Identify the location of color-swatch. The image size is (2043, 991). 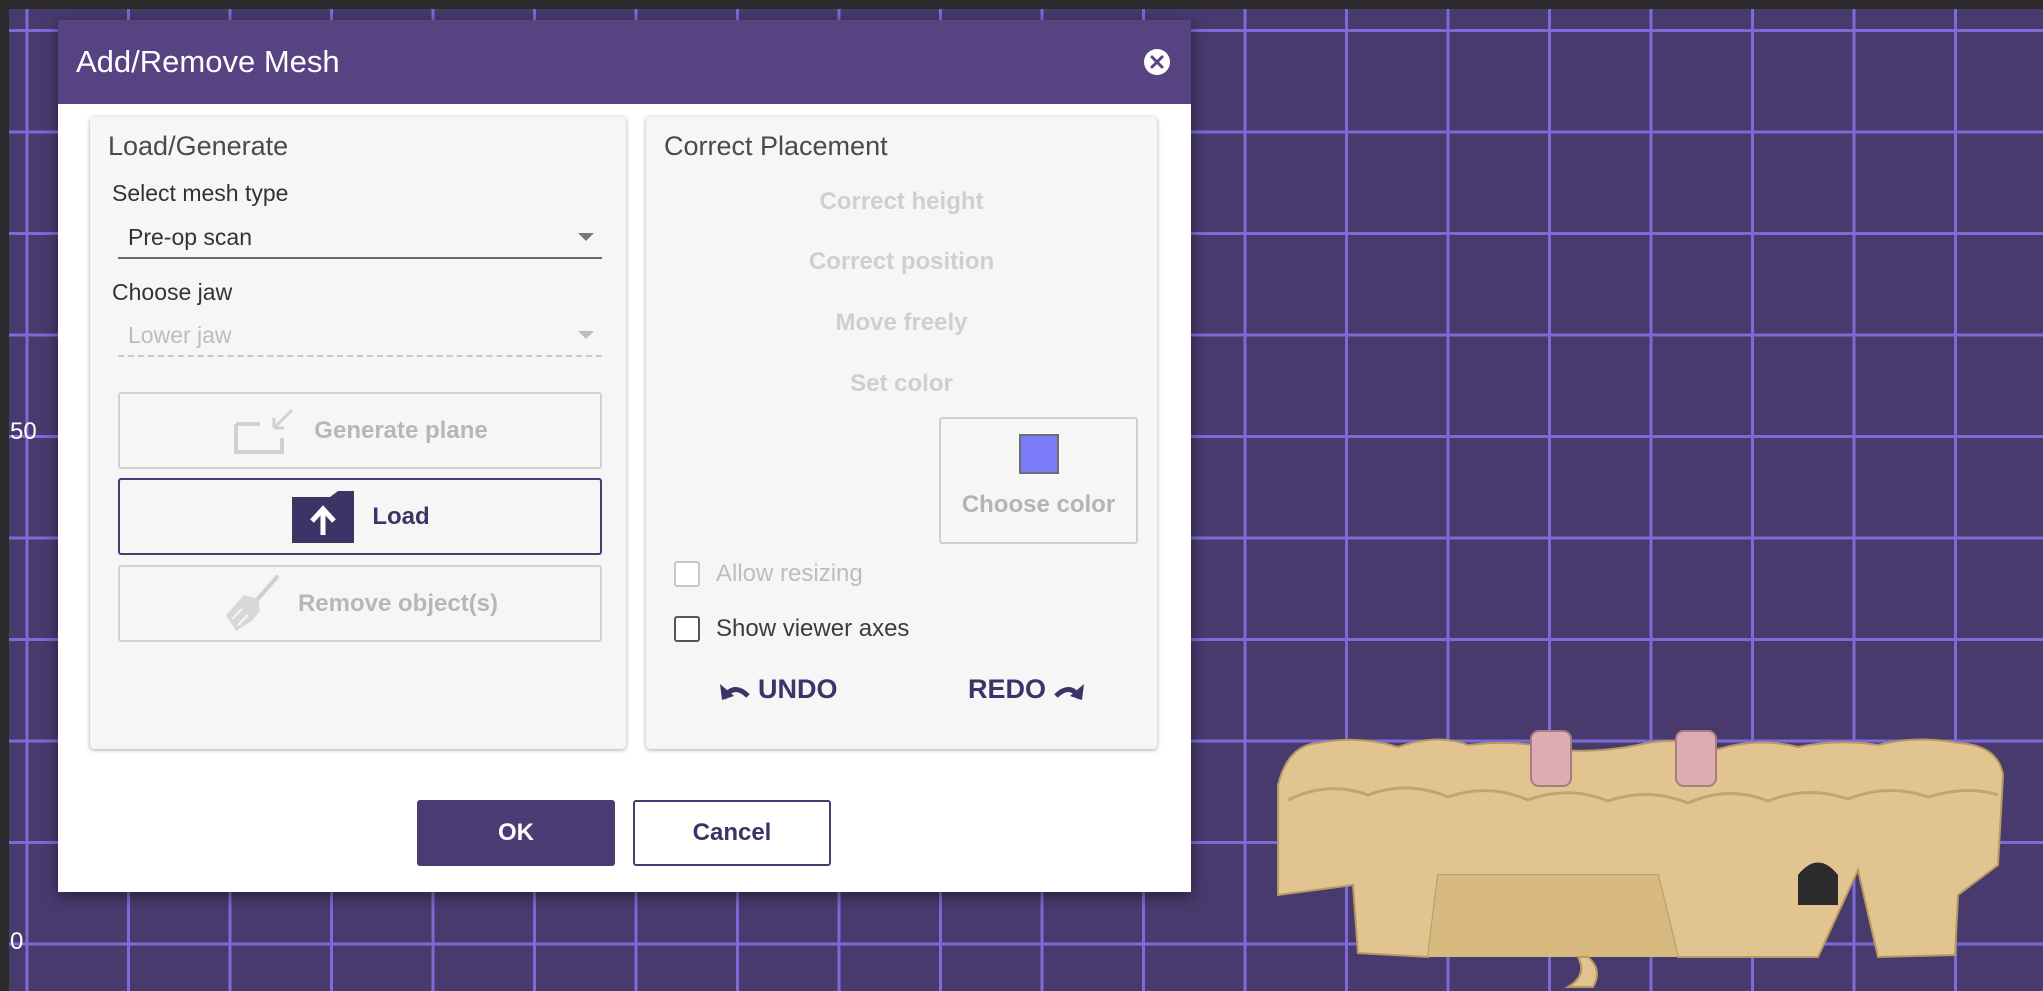
(1039, 454).